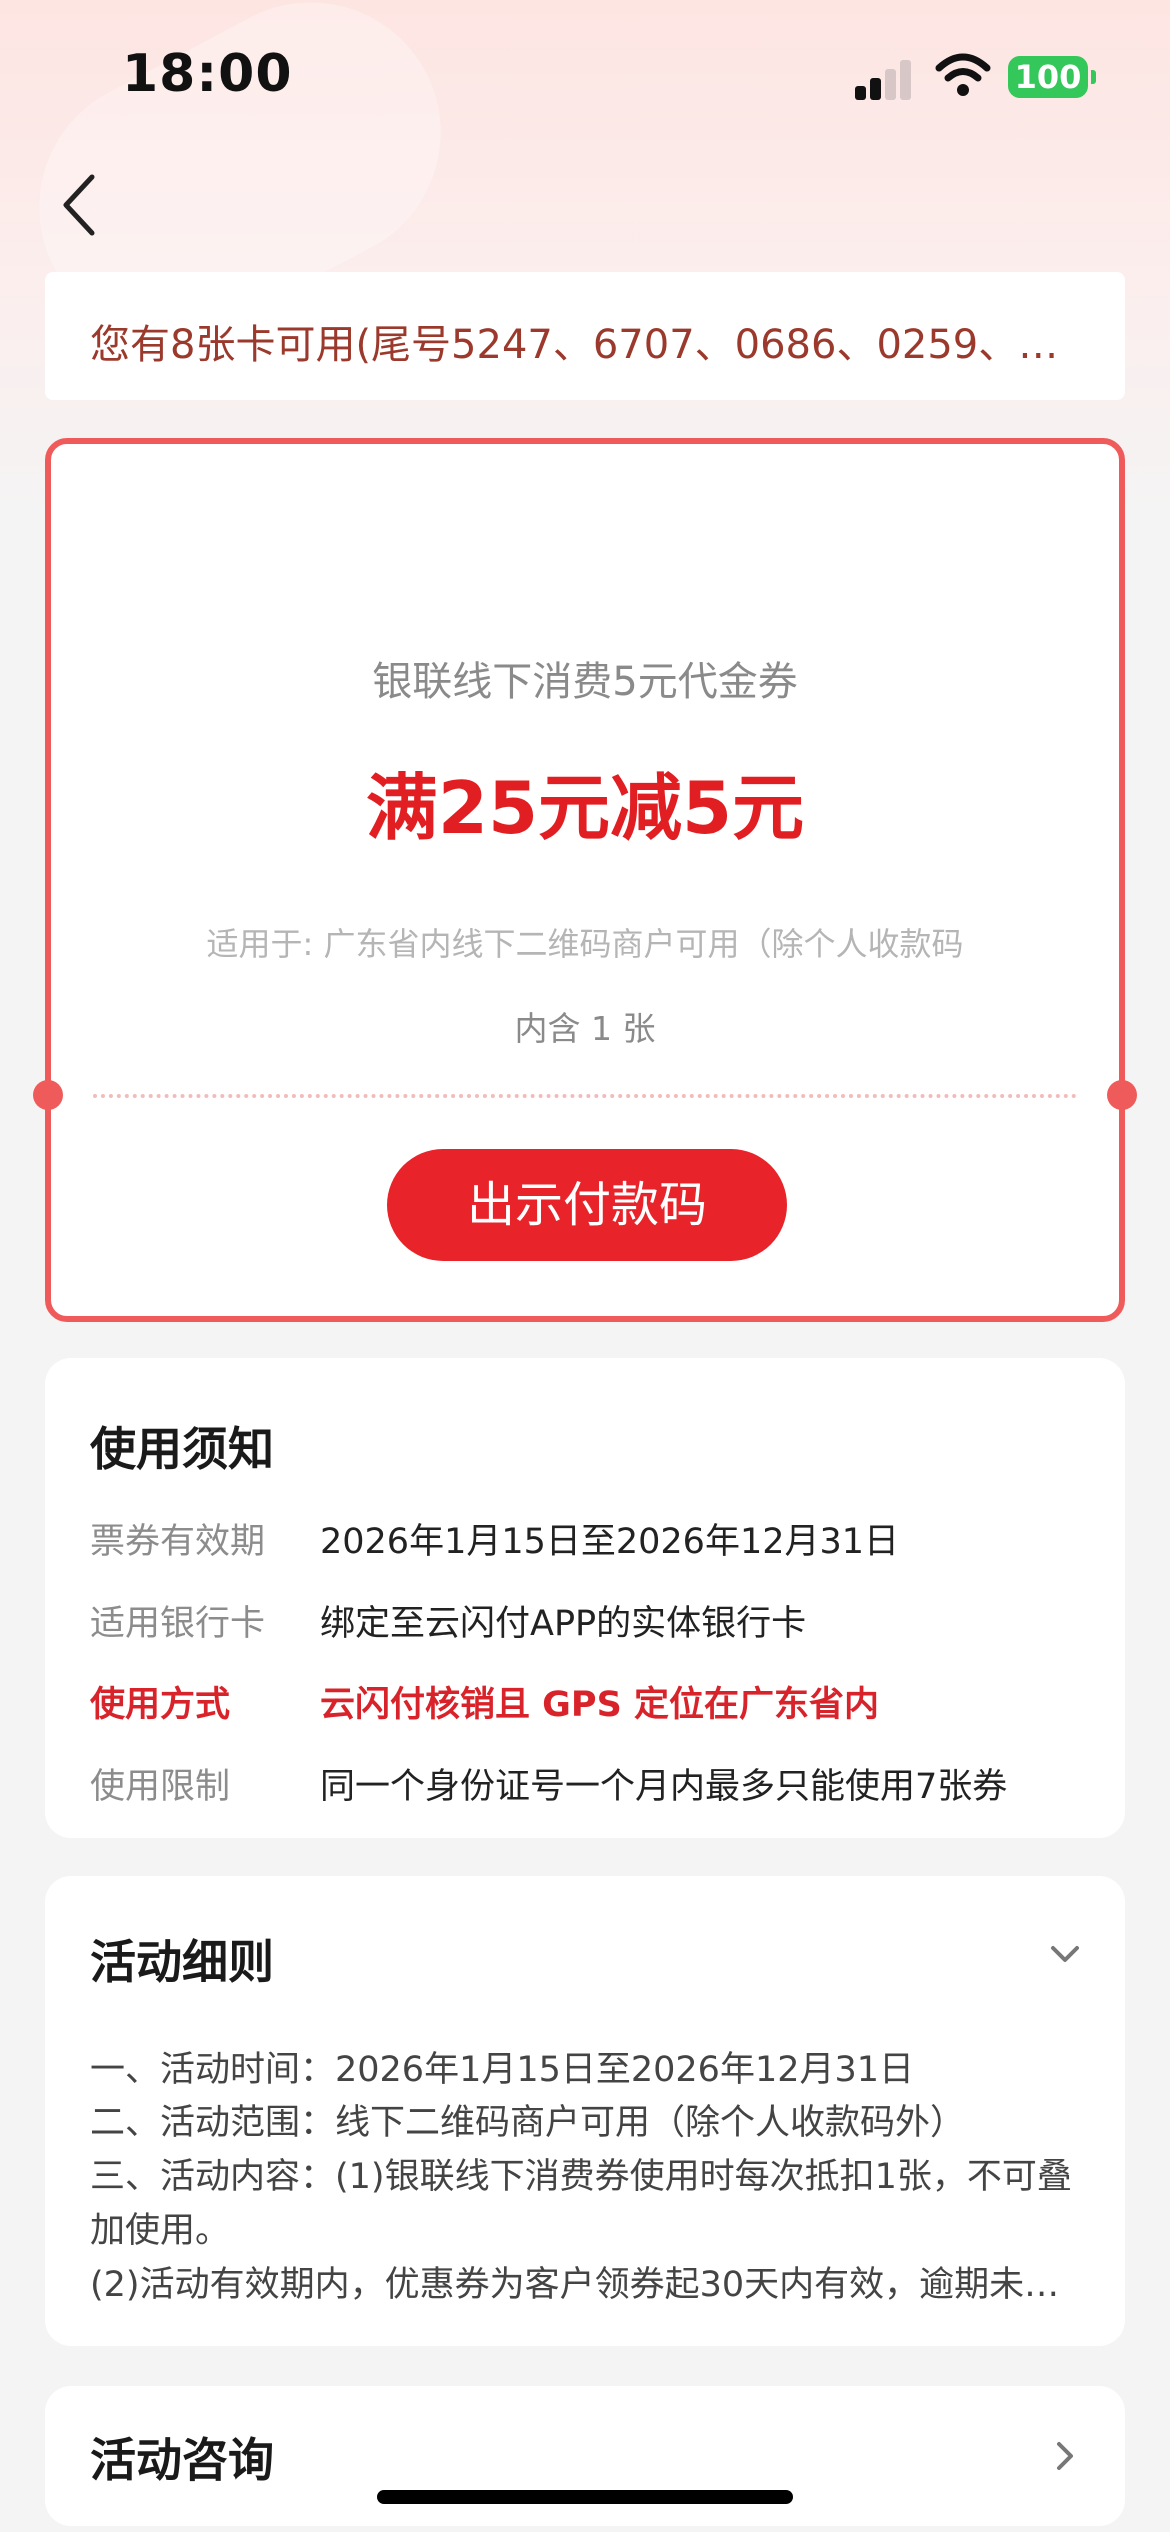  Describe the element at coordinates (585, 1096) in the screenshot. I see `coupon-perforation` at that location.